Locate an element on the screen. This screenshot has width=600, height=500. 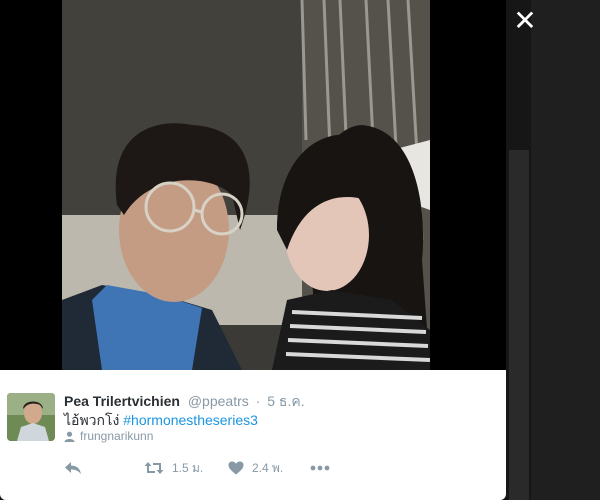
like-button: 2.4 พ. is located at coordinates (269, 468).